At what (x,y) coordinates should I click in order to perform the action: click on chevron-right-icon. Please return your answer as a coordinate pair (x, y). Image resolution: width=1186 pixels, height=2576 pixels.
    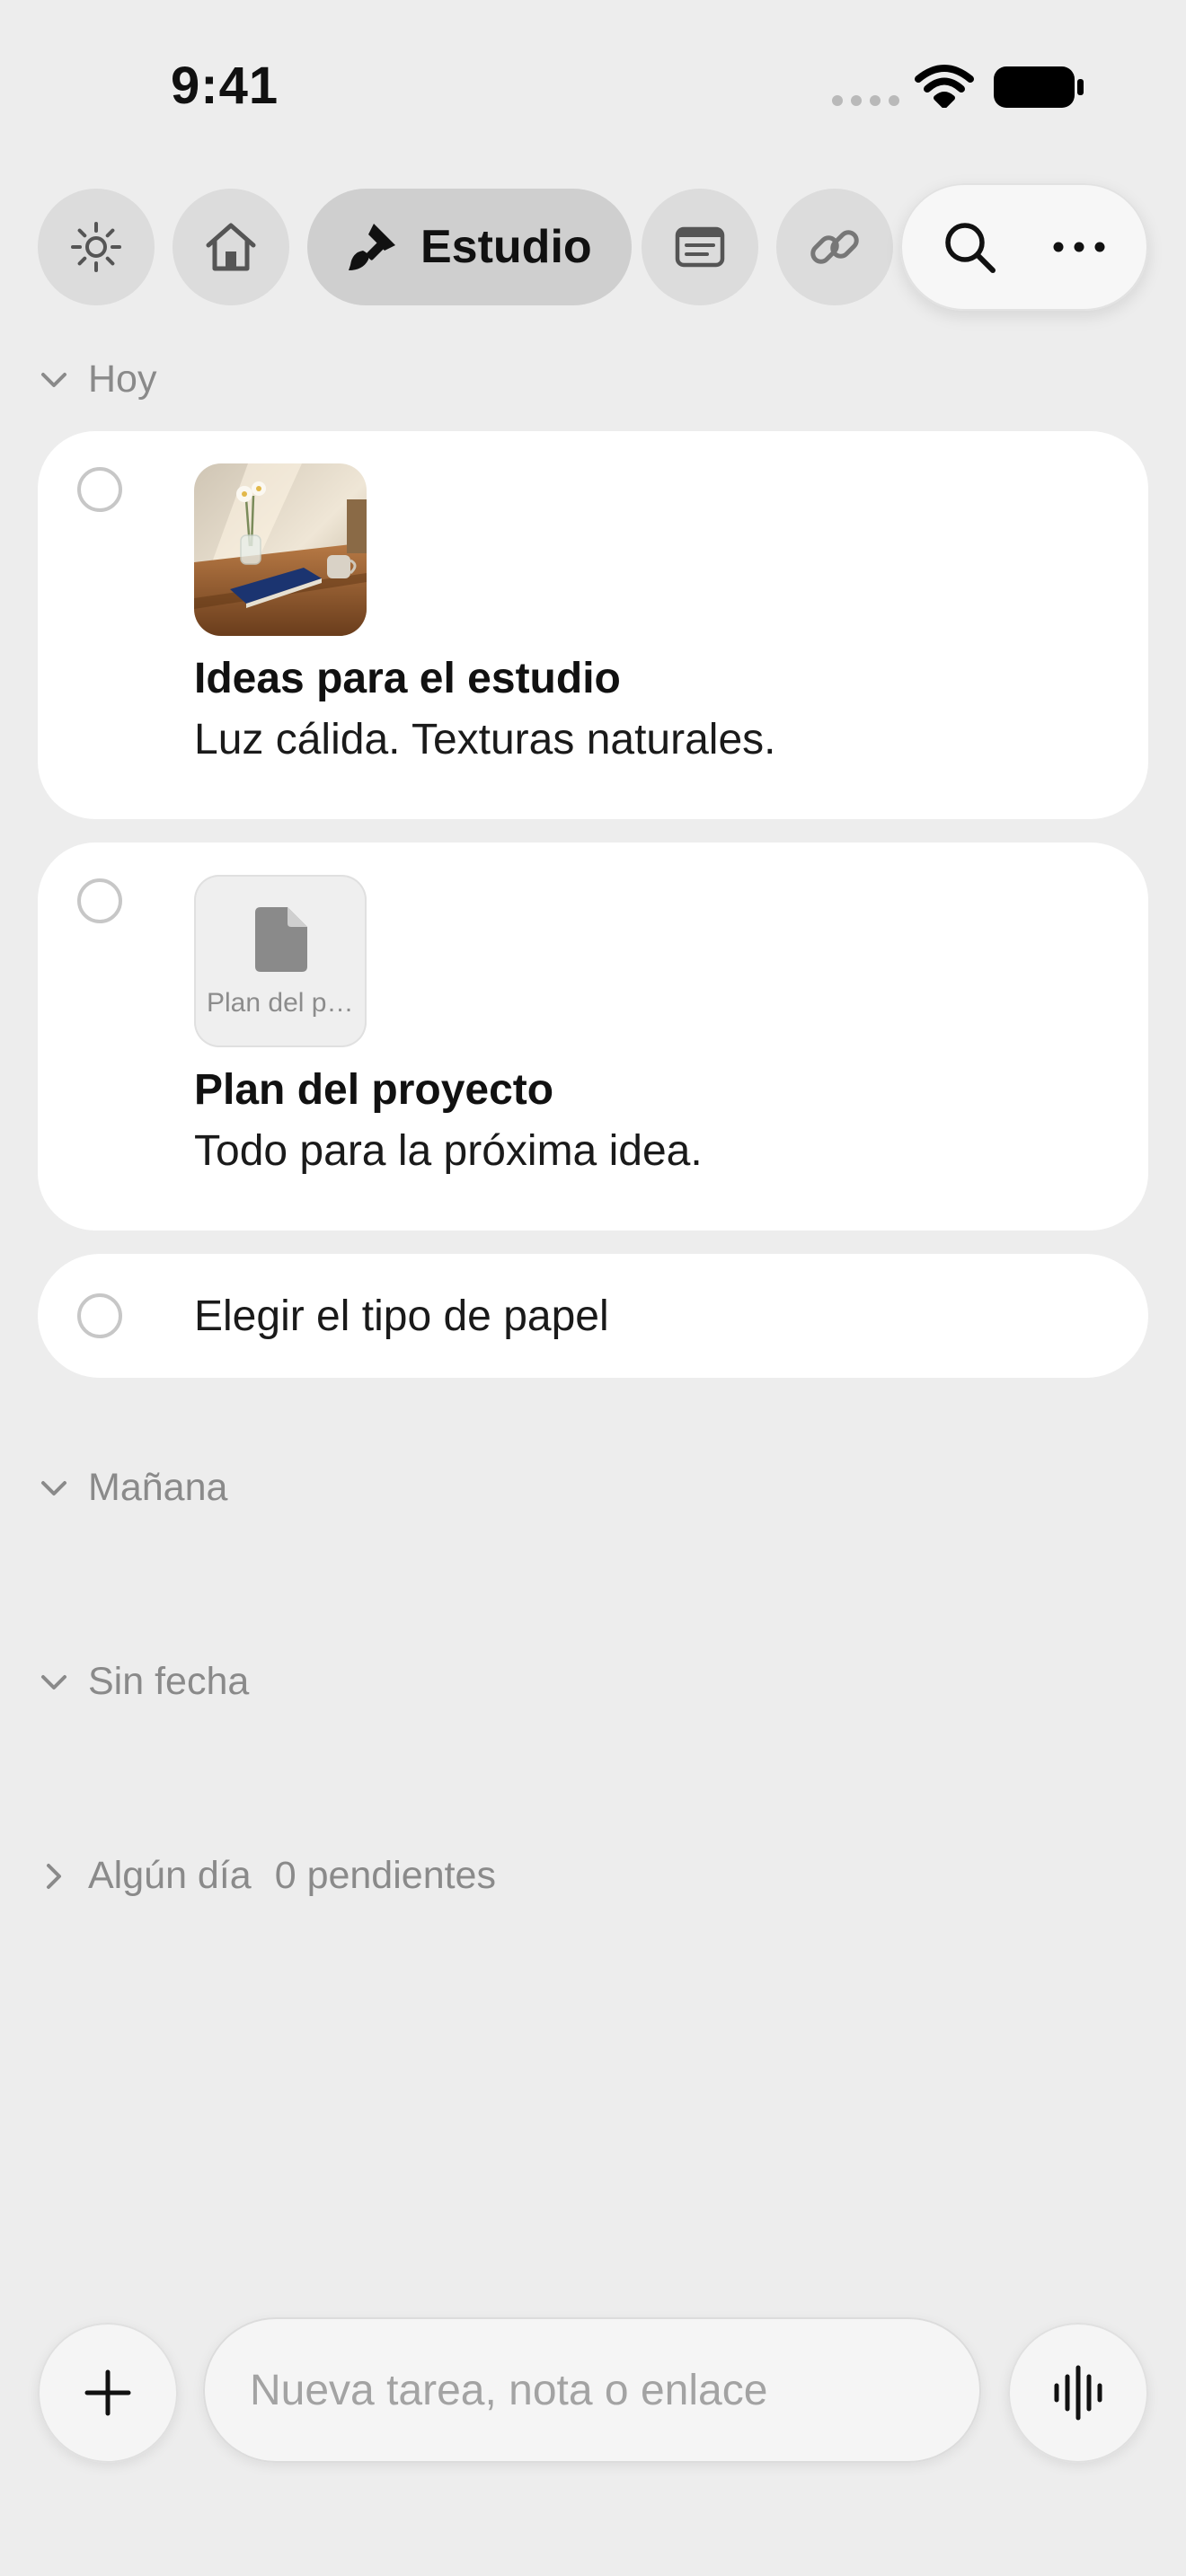
    Looking at the image, I should click on (54, 1876).